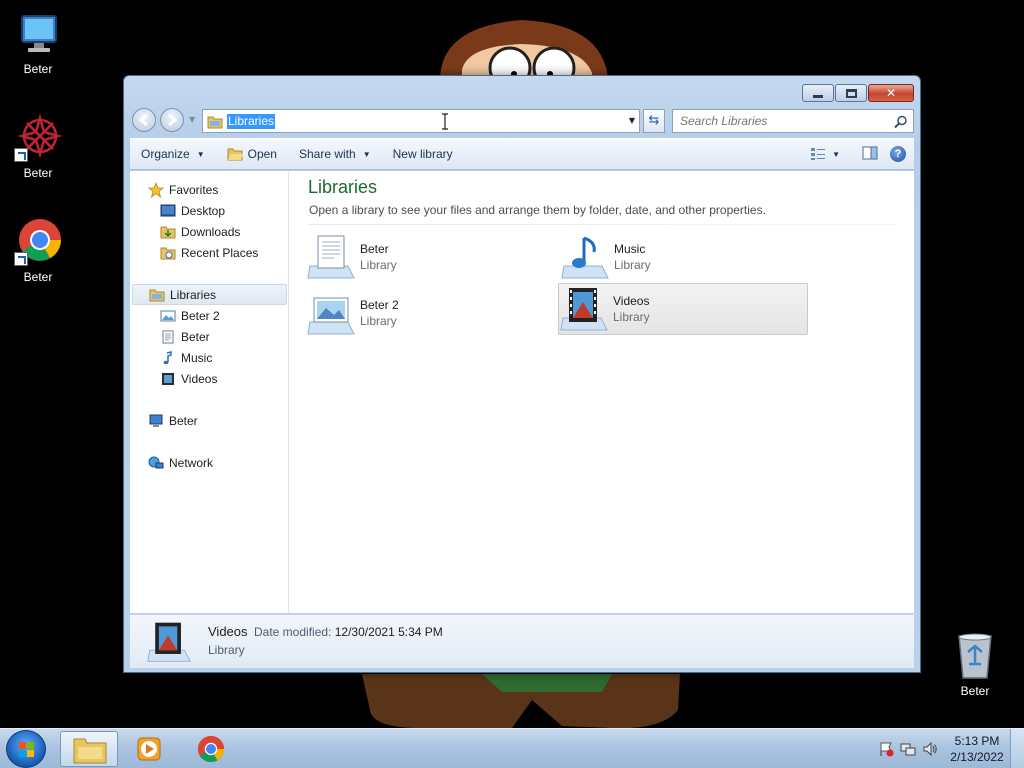  Describe the element at coordinates (602, 224) in the screenshot. I see `divider` at that location.